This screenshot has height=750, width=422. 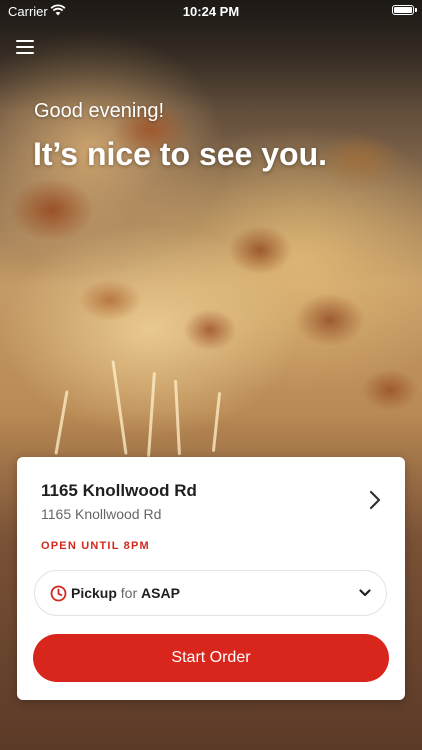 I want to click on chevron-down-icon, so click(x=365, y=593).